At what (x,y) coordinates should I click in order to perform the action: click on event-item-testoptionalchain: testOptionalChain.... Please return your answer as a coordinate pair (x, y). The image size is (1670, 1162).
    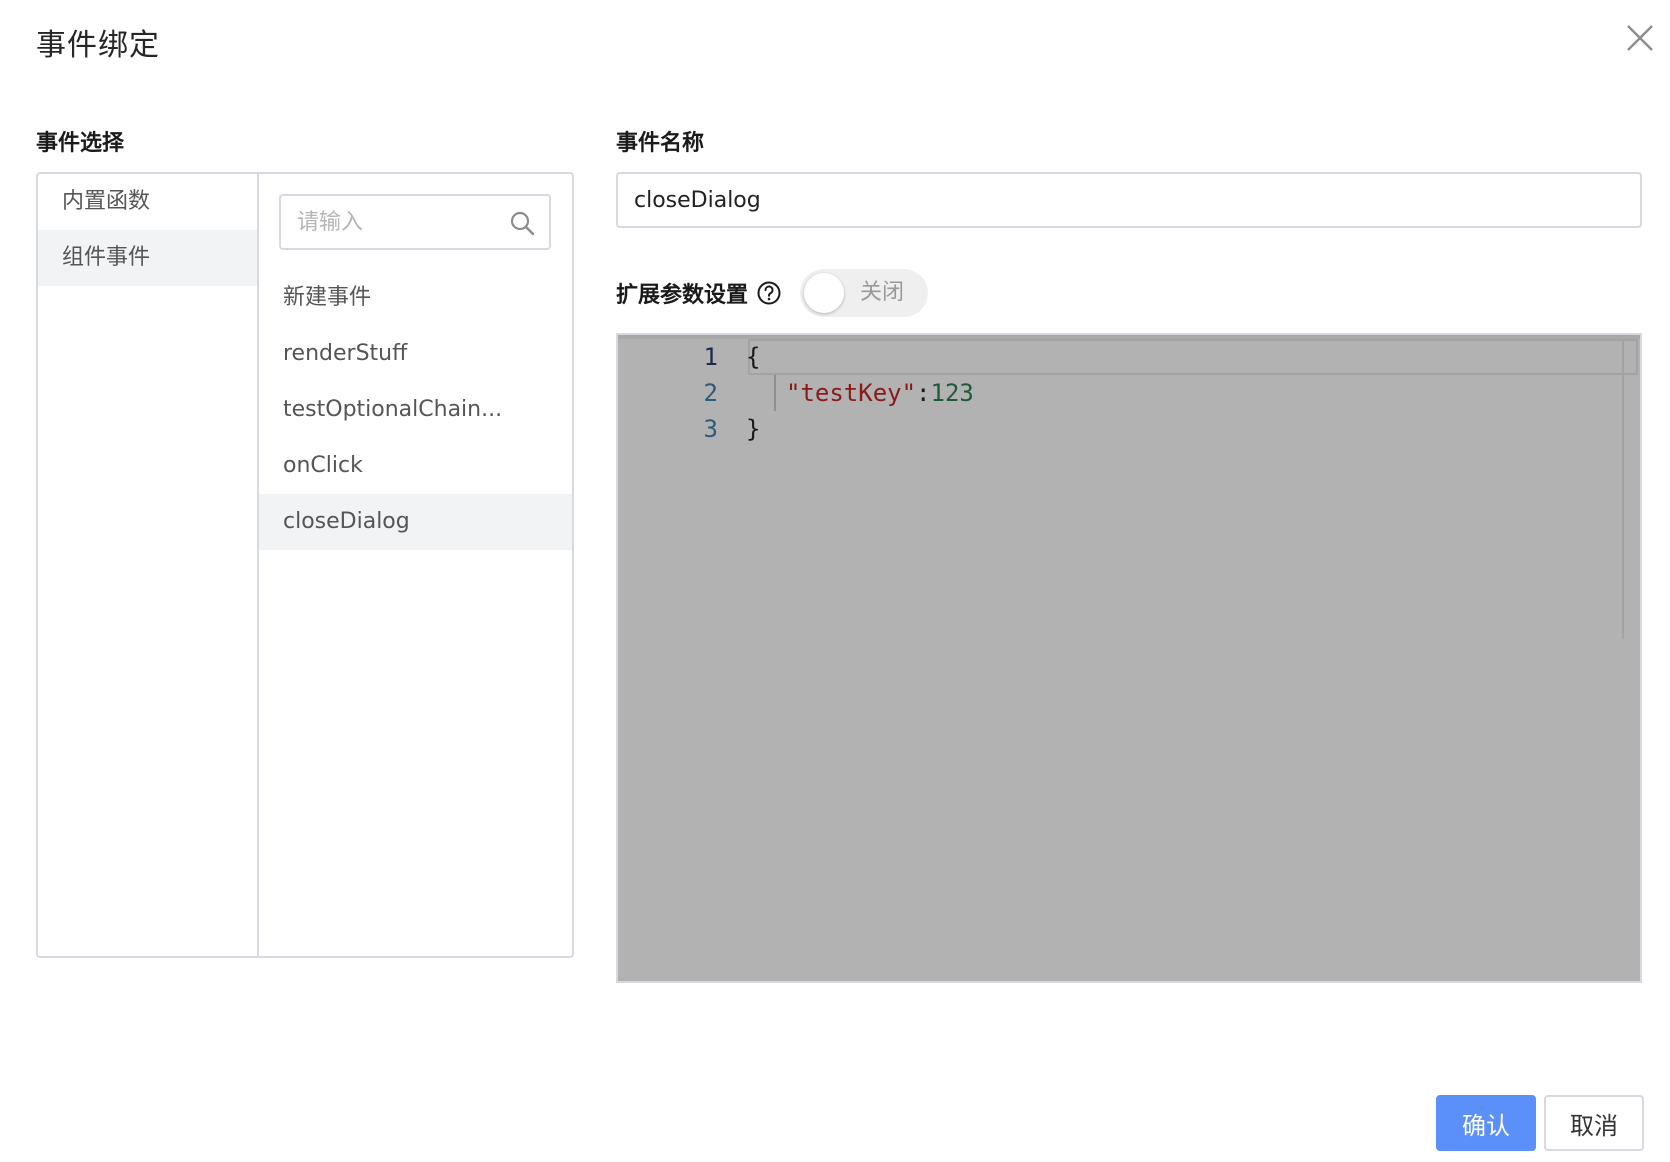
    Looking at the image, I should click on (415, 410).